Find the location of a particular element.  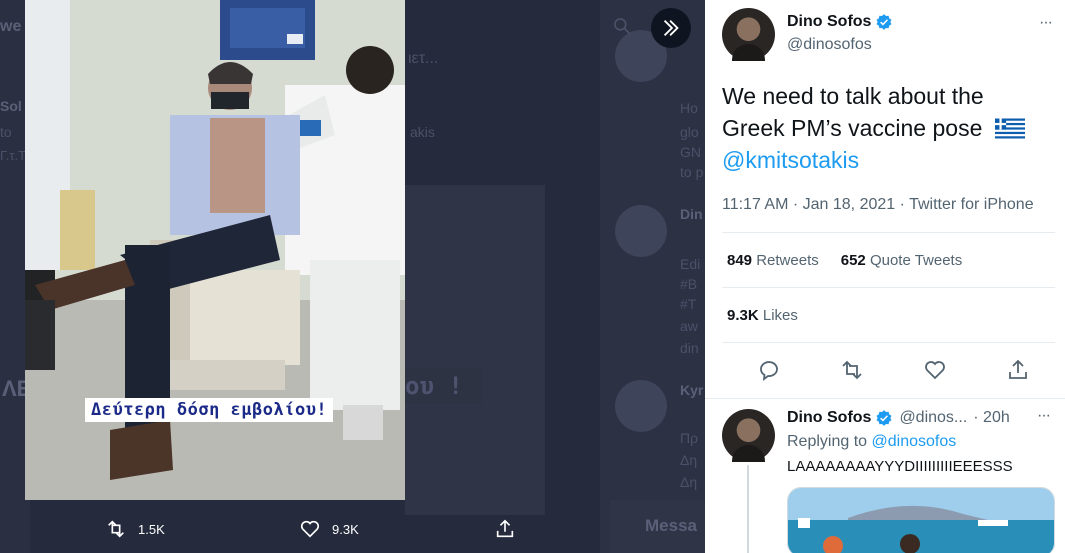

background-snippet: akis is located at coordinates (422, 132).